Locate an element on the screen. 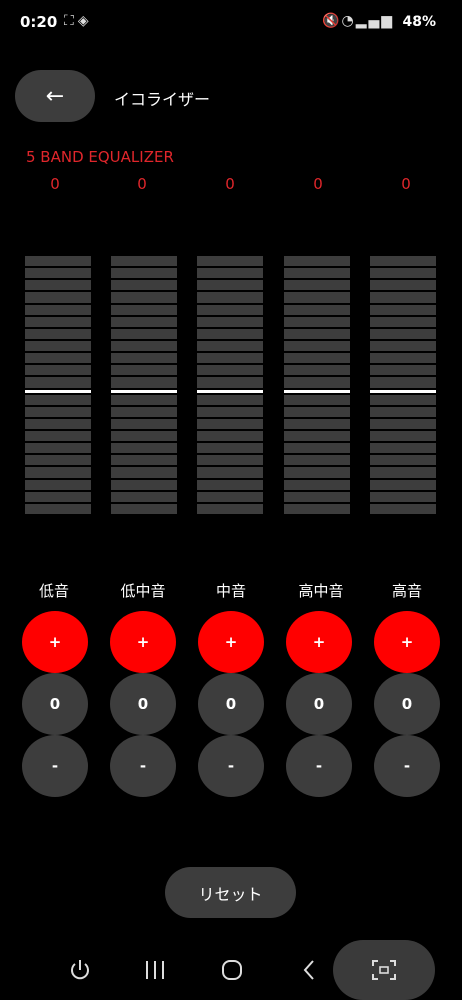 The image size is (462, 1000). status-right-icons: 🔇◔▂▄▆ is located at coordinates (358, 21).